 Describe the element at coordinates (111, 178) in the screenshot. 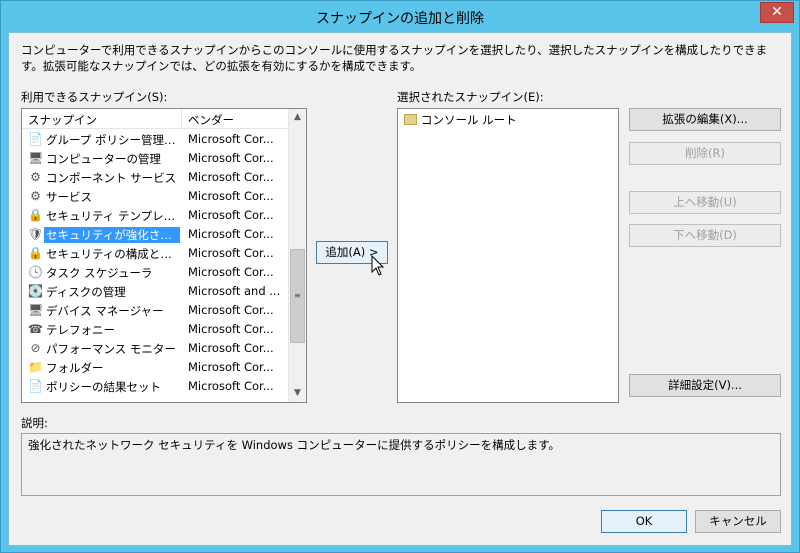

I see `snapin-name: コンポーネント サービス` at that location.